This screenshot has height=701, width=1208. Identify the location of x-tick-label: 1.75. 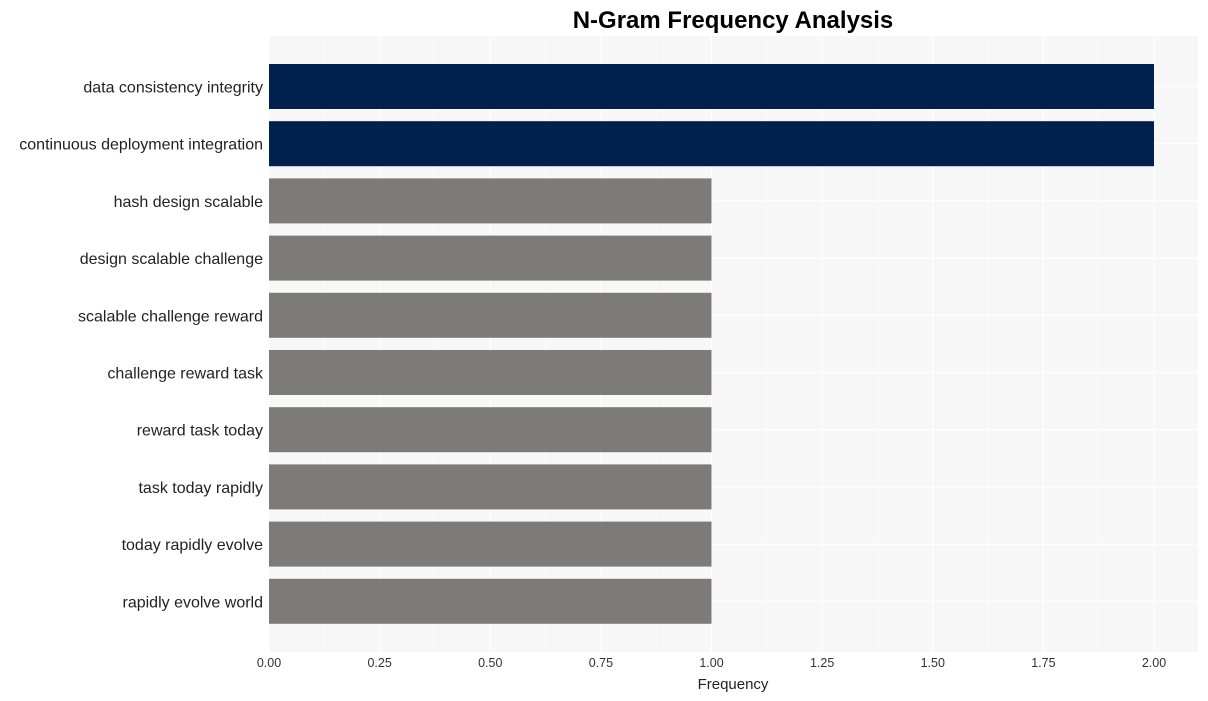
(1043, 663).